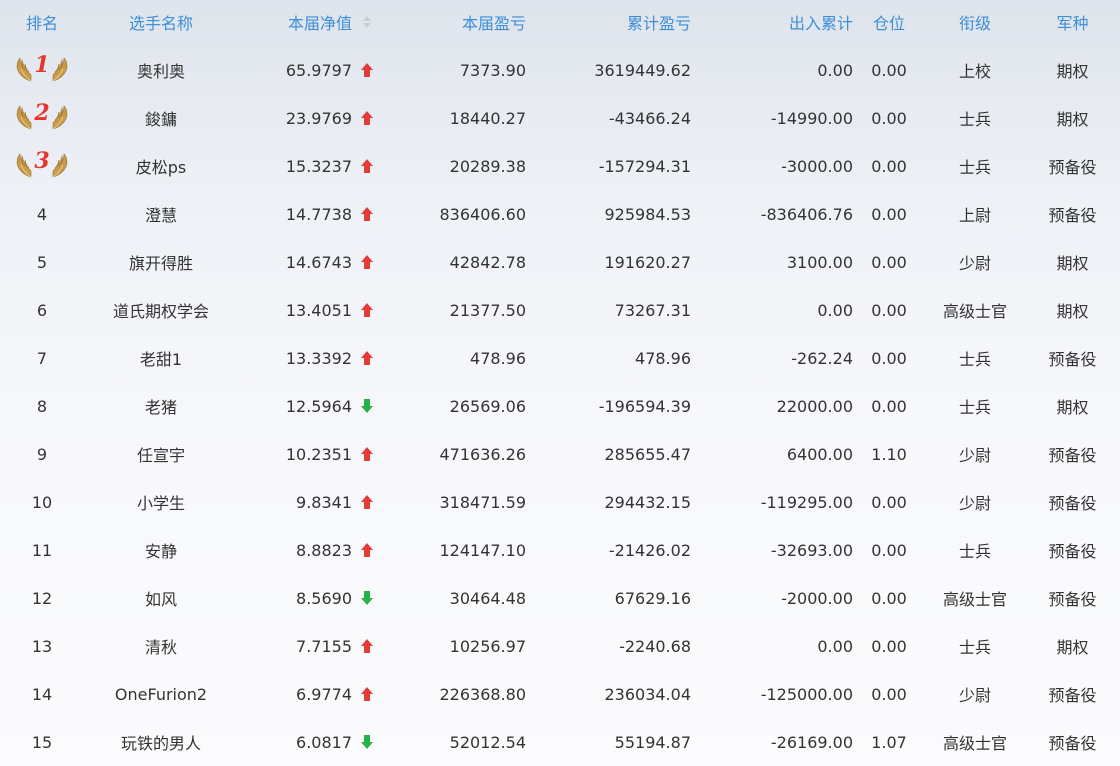 The height and width of the screenshot is (766, 1120). Describe the element at coordinates (487, 598) in the screenshot. I see `pnl-value: 30464.48` at that location.